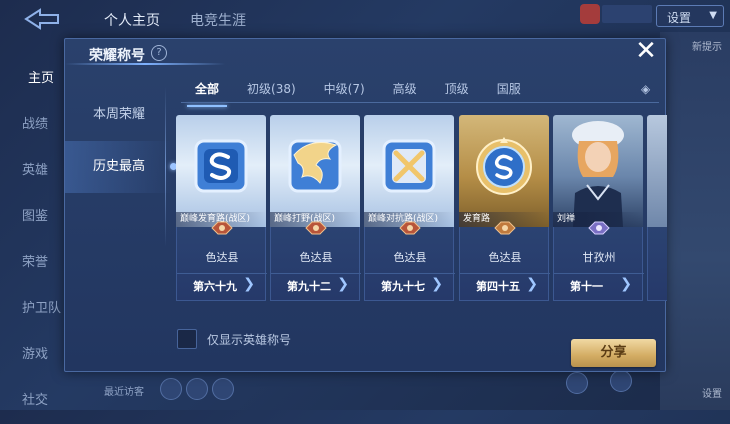 Image resolution: width=730 pixels, height=424 pixels. I want to click on home-icon, so click(577, 383).